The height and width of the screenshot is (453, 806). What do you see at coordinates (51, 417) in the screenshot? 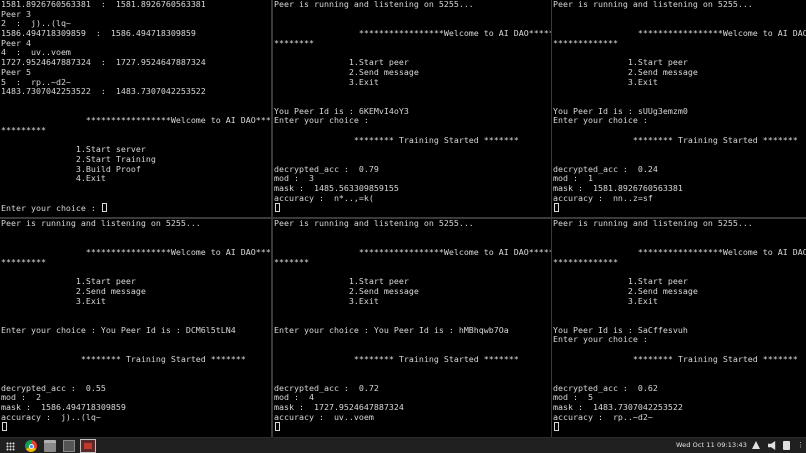
I see `terminal-line: accuracy : j)..(lq~` at bounding box center [51, 417].